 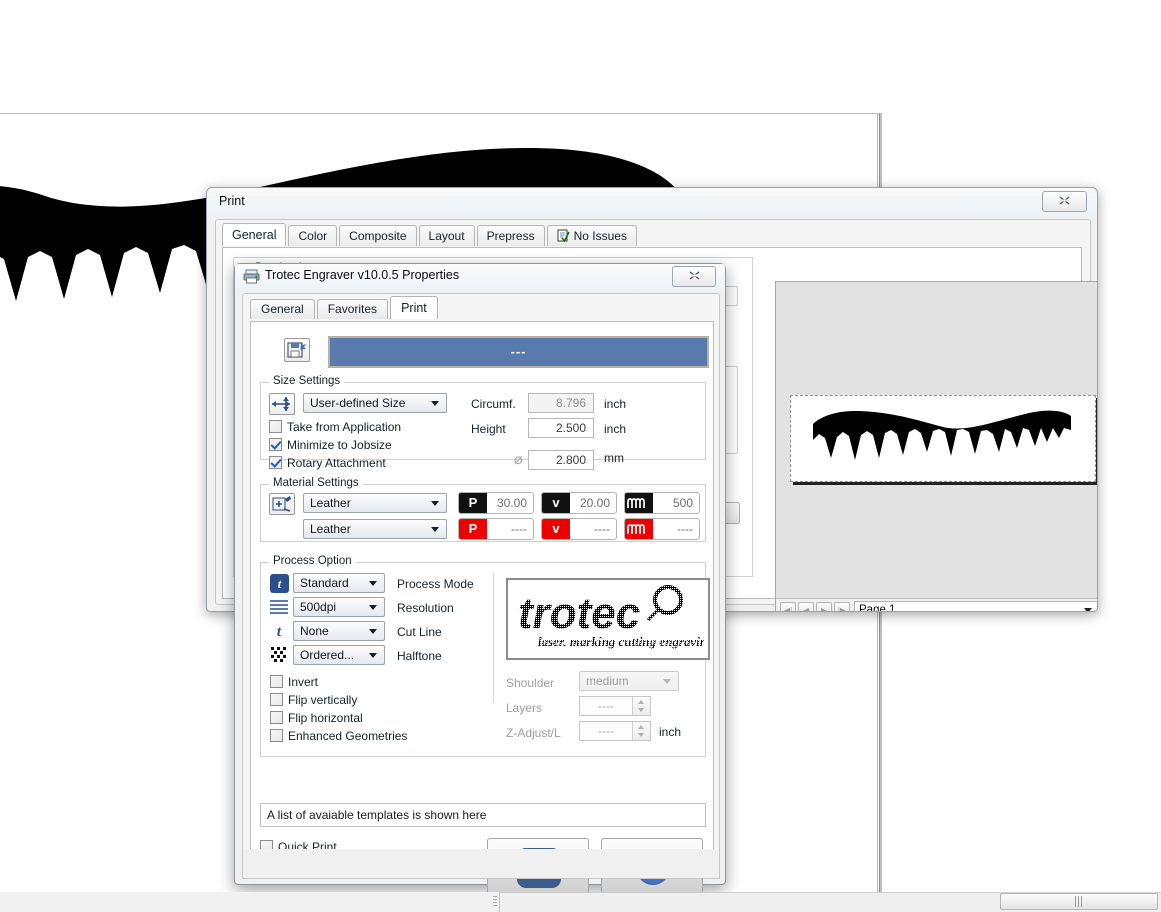 What do you see at coordinates (602, 529) in the screenshot?
I see `velocity-value: ----` at bounding box center [602, 529].